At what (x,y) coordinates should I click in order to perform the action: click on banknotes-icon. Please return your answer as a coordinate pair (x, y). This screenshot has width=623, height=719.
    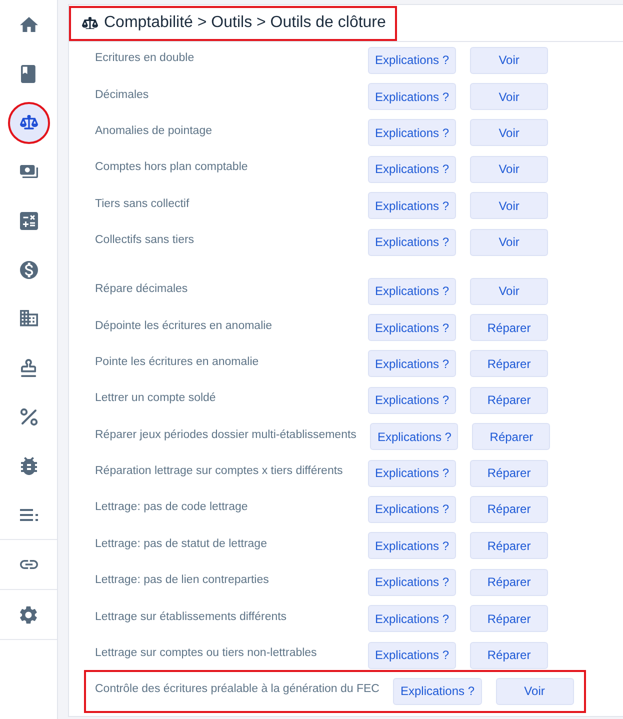
    Looking at the image, I should click on (29, 171).